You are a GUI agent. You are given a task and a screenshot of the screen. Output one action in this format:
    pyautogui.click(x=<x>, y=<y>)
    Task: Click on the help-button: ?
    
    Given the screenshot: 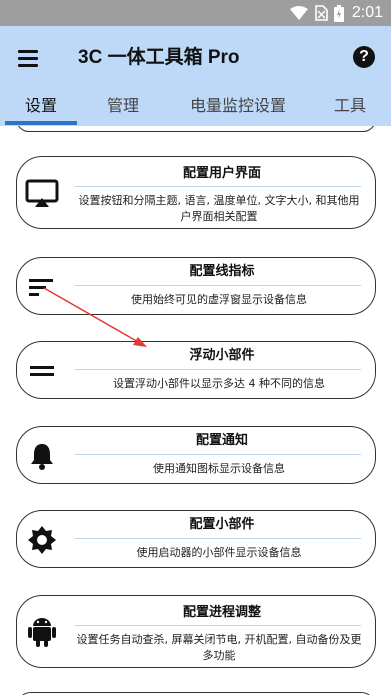 What is the action you would take?
    pyautogui.click(x=364, y=57)
    